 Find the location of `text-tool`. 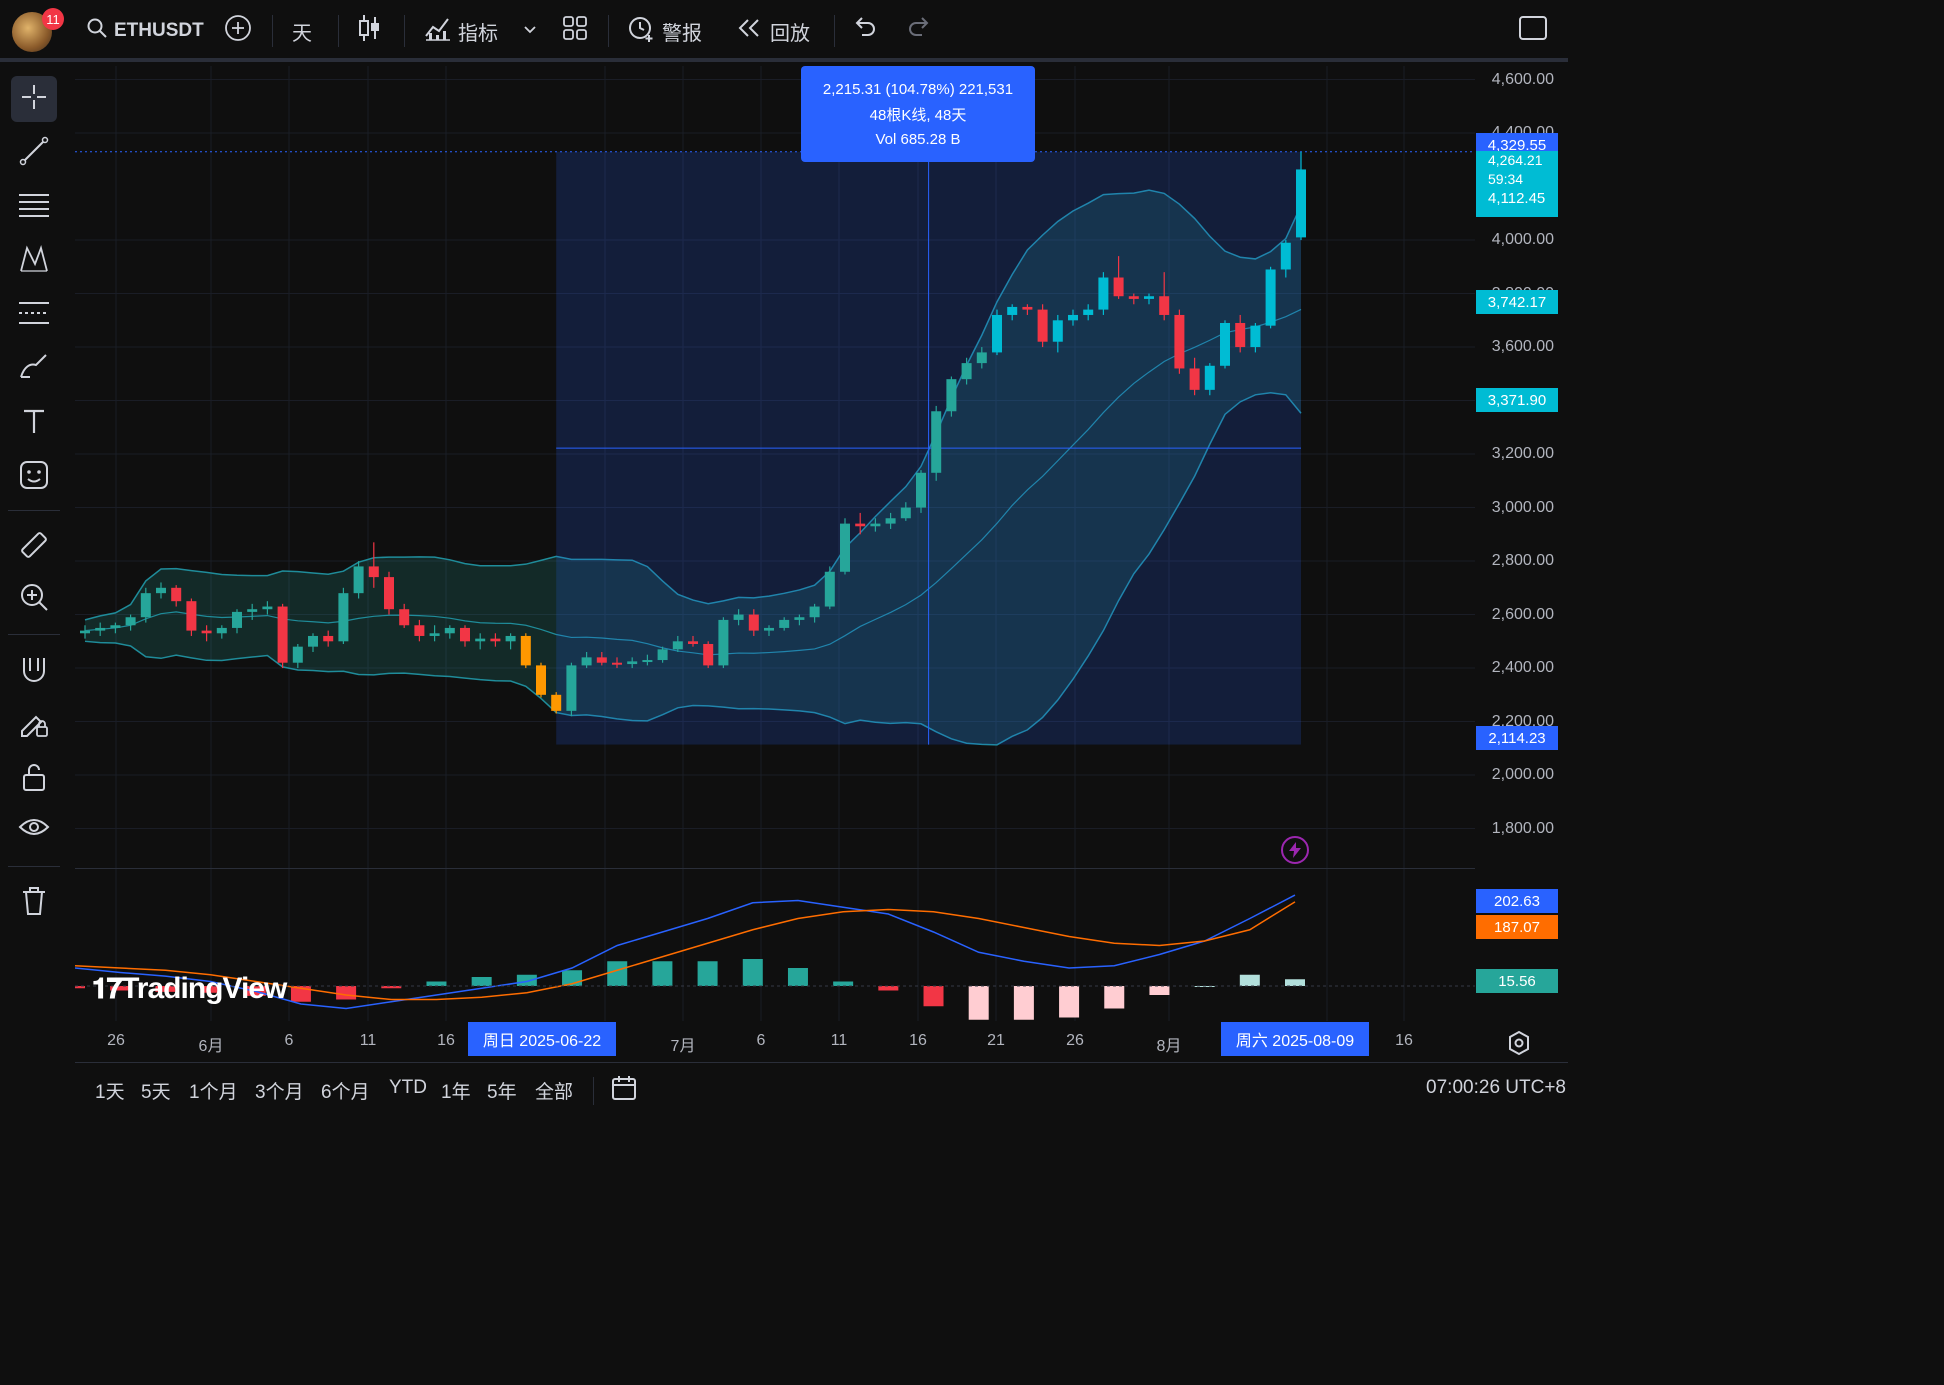

text-tool is located at coordinates (34, 423).